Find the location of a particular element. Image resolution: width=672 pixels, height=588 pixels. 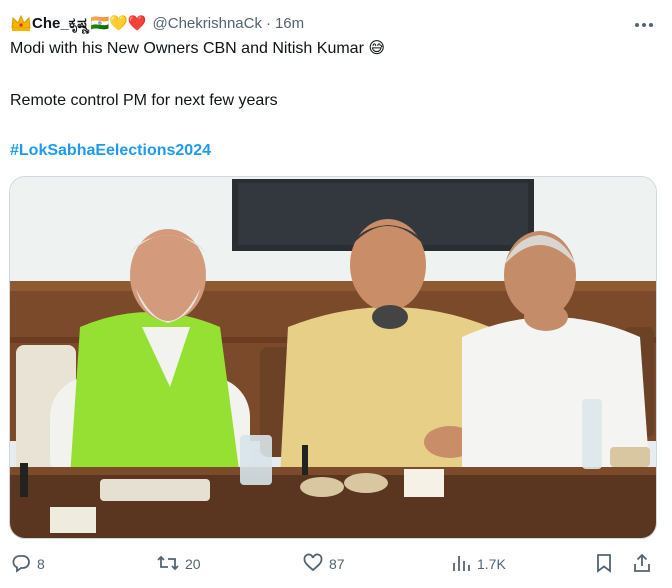

views-button: 1.7K is located at coordinates (478, 564).